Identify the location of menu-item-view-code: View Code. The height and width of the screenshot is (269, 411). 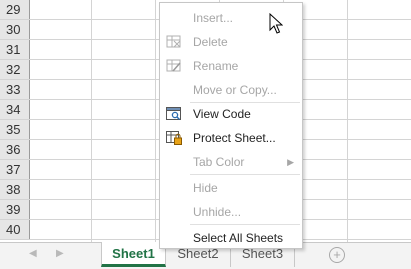
(231, 114).